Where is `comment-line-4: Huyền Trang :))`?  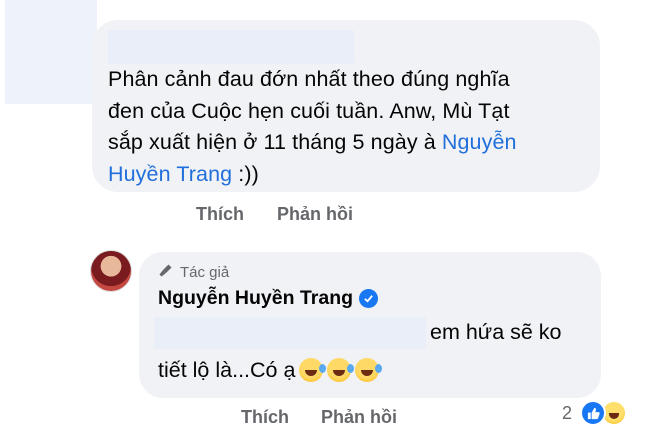
comment-line-4: Huyền Trang :)) is located at coordinates (350, 175).